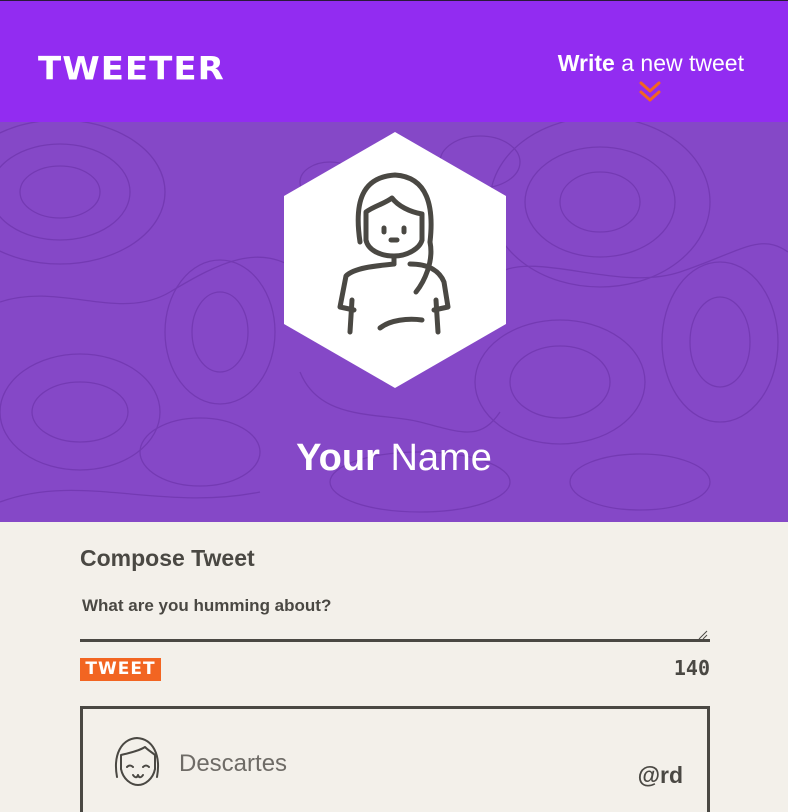 This screenshot has width=788, height=812. What do you see at coordinates (660, 775) in the screenshot?
I see `tweet-author-handle: @rd` at bounding box center [660, 775].